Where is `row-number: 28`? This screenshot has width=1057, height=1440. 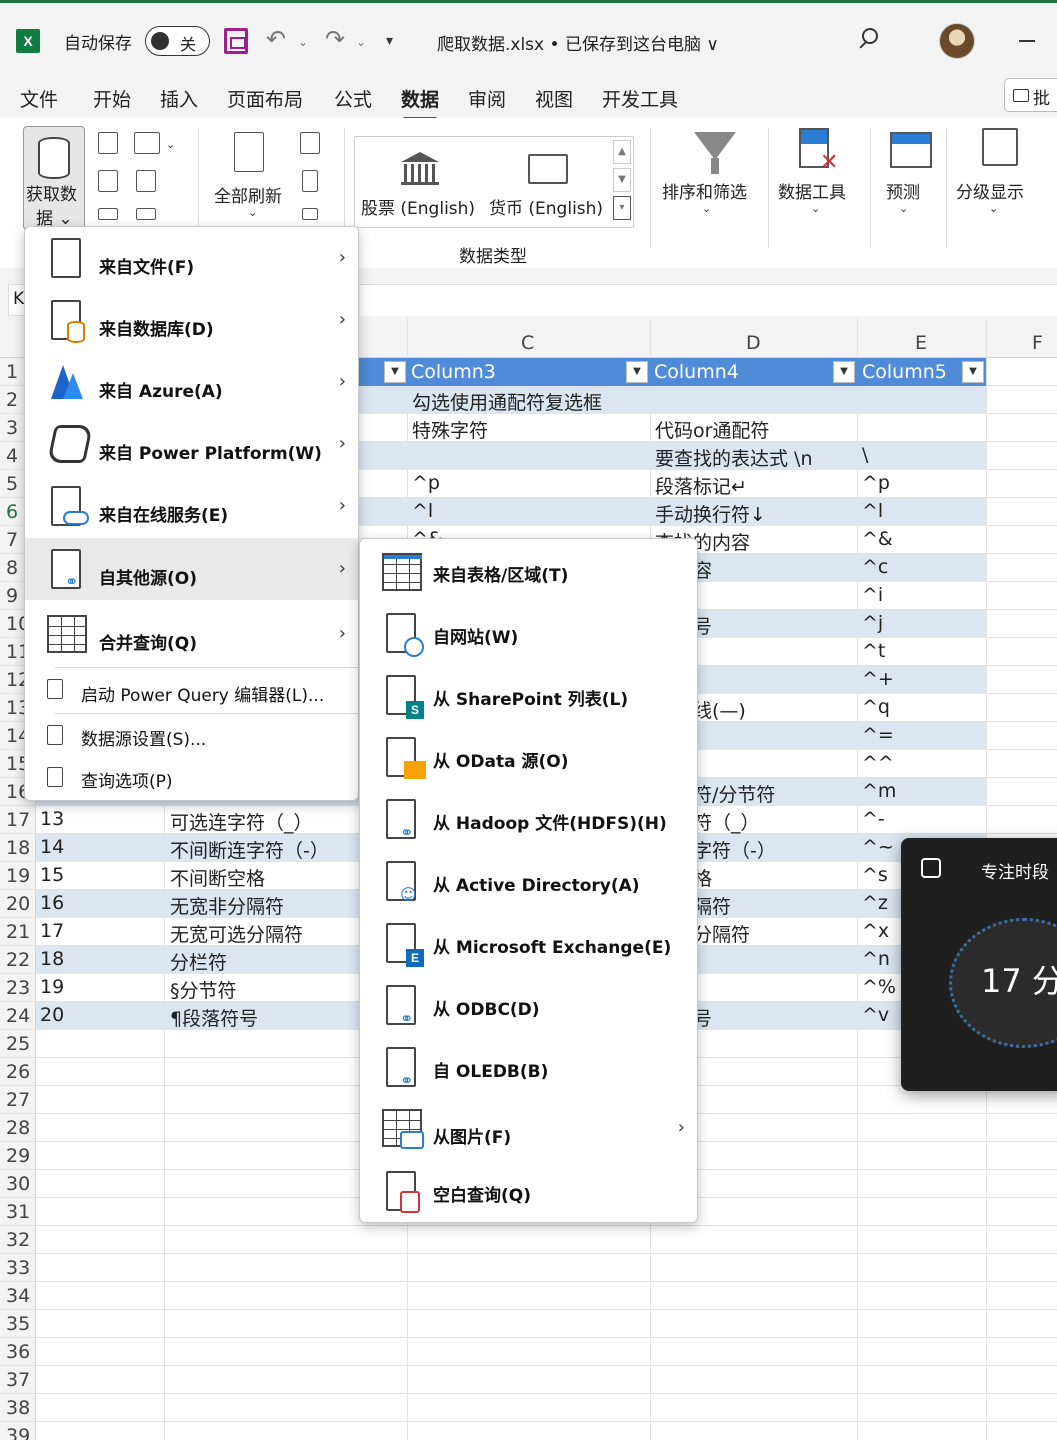 row-number: 28 is located at coordinates (18, 1128).